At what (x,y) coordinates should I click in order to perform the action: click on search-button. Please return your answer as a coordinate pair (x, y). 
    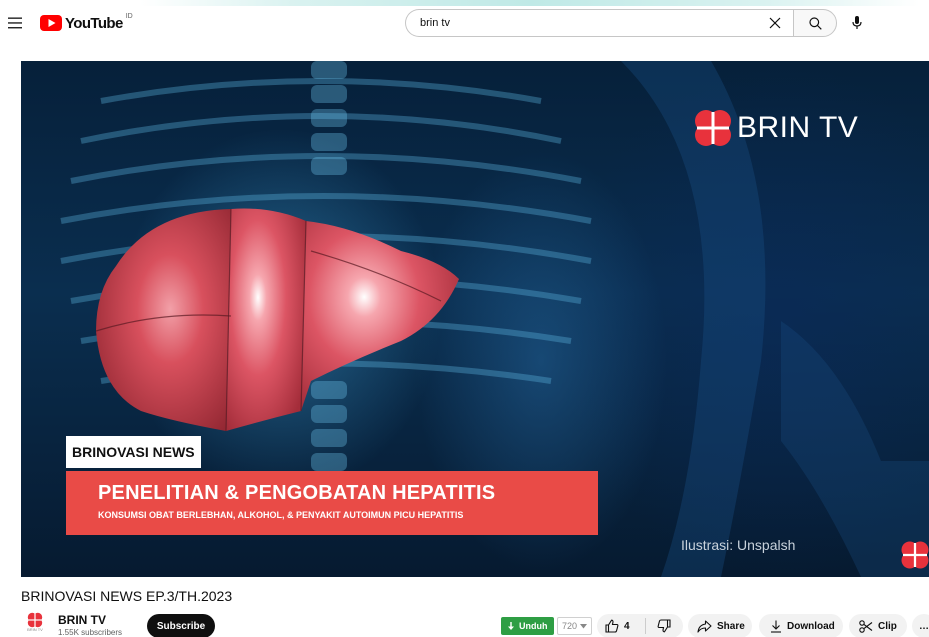
    Looking at the image, I should click on (815, 23).